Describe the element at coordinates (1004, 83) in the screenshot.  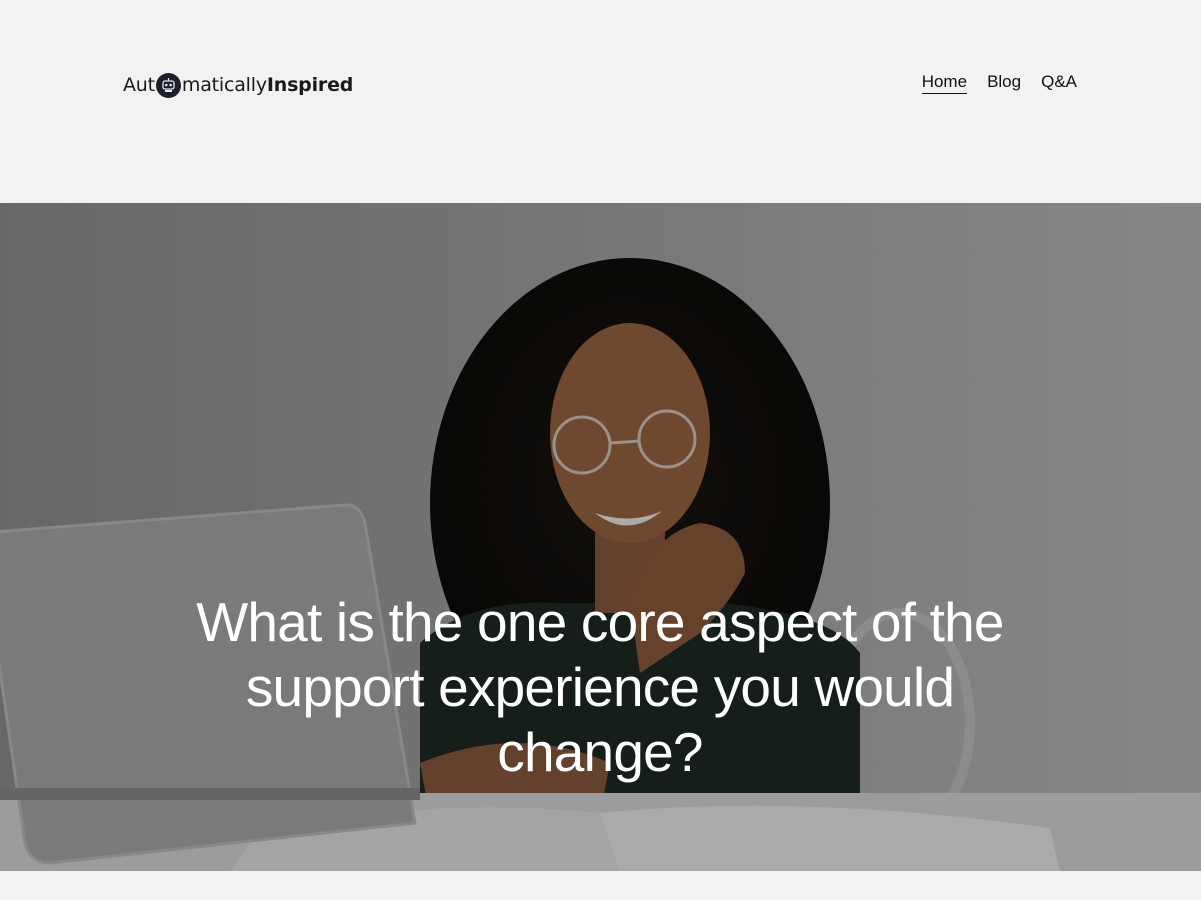
I see `nav-blog-link: Blog` at that location.